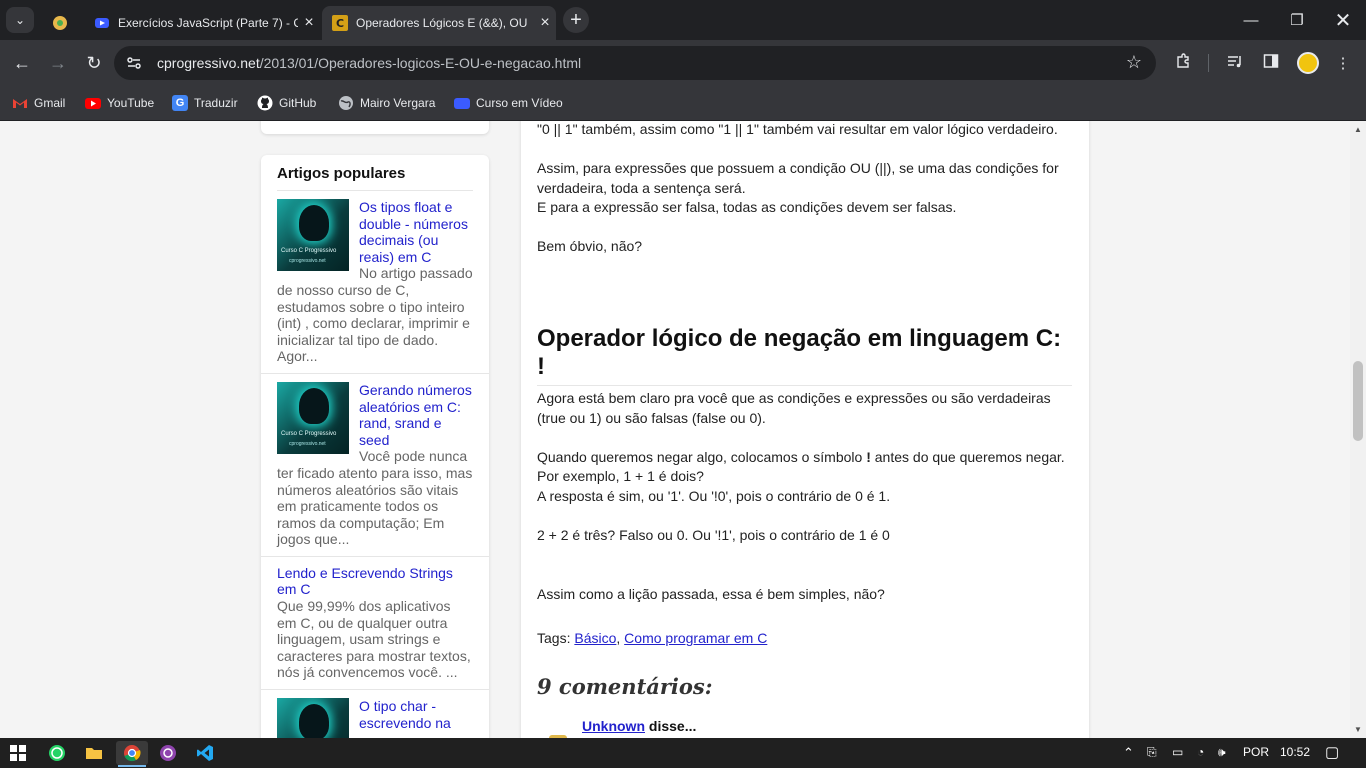 This screenshot has height=768, width=1366. I want to click on article-paragraph: Bem óbvio, não?, so click(590, 246).